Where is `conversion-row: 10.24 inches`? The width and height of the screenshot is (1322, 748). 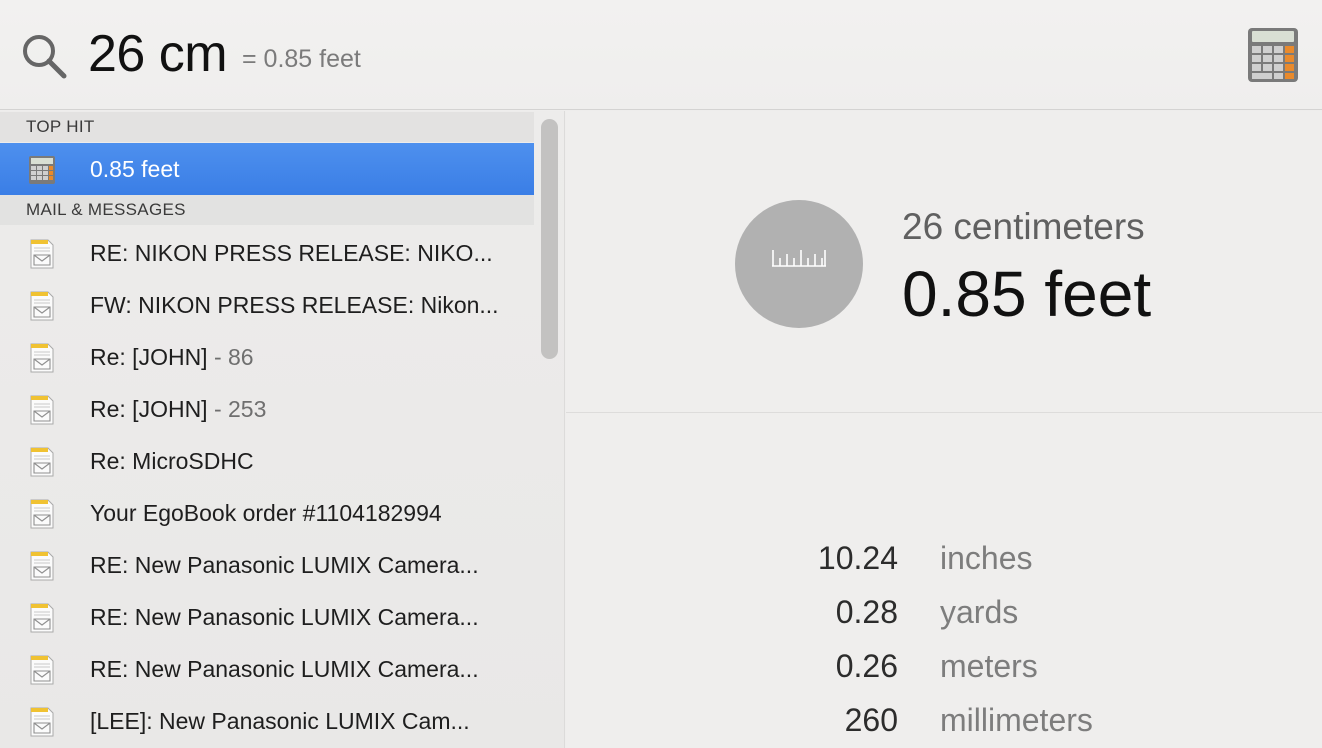 conversion-row: 10.24 inches is located at coordinates (944, 558).